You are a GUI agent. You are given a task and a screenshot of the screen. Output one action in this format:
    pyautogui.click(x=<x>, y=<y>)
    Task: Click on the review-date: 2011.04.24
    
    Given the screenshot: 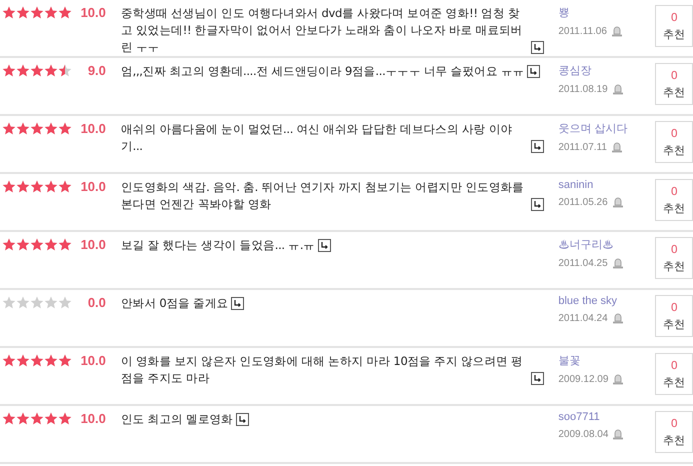 What is the action you would take?
    pyautogui.click(x=583, y=318)
    